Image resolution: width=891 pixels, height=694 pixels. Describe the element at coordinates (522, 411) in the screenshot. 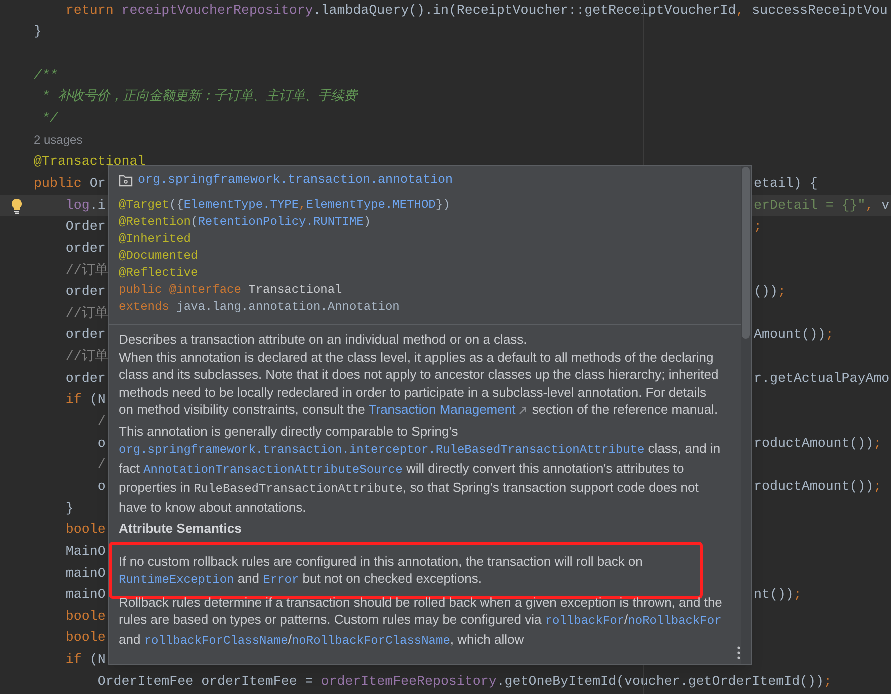

I see `external-link-icon` at that location.